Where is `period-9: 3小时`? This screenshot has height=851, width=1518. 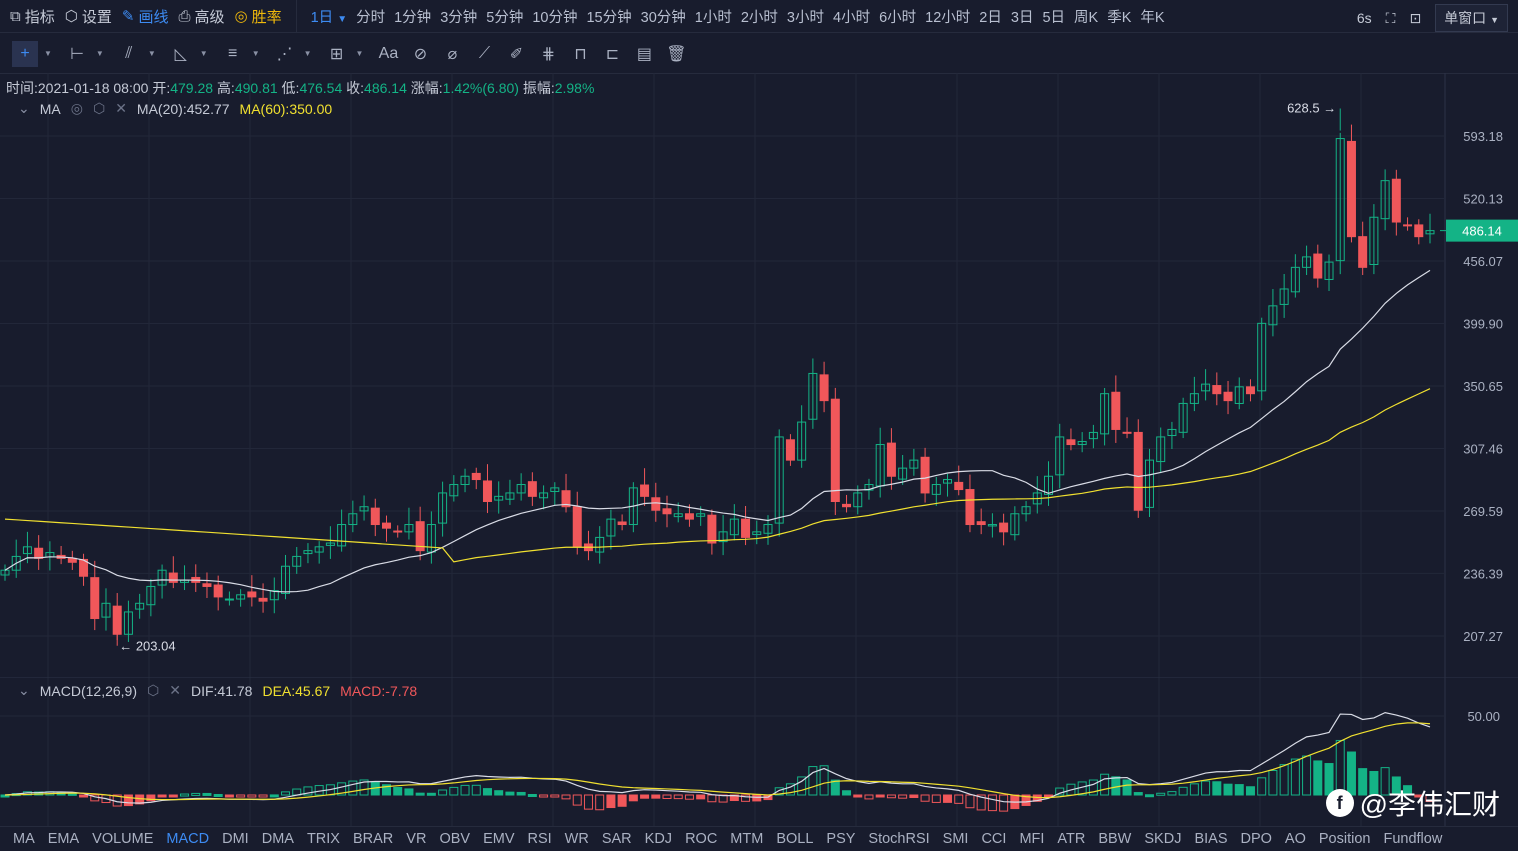 period-9: 3小时 is located at coordinates (805, 16).